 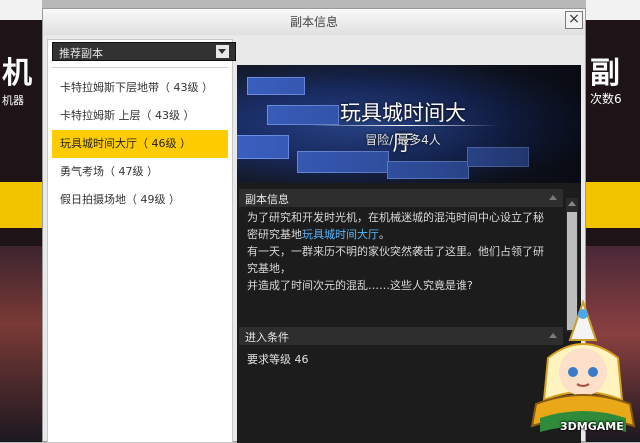 What do you see at coordinates (574, 20) in the screenshot?
I see `close-button: ×` at bounding box center [574, 20].